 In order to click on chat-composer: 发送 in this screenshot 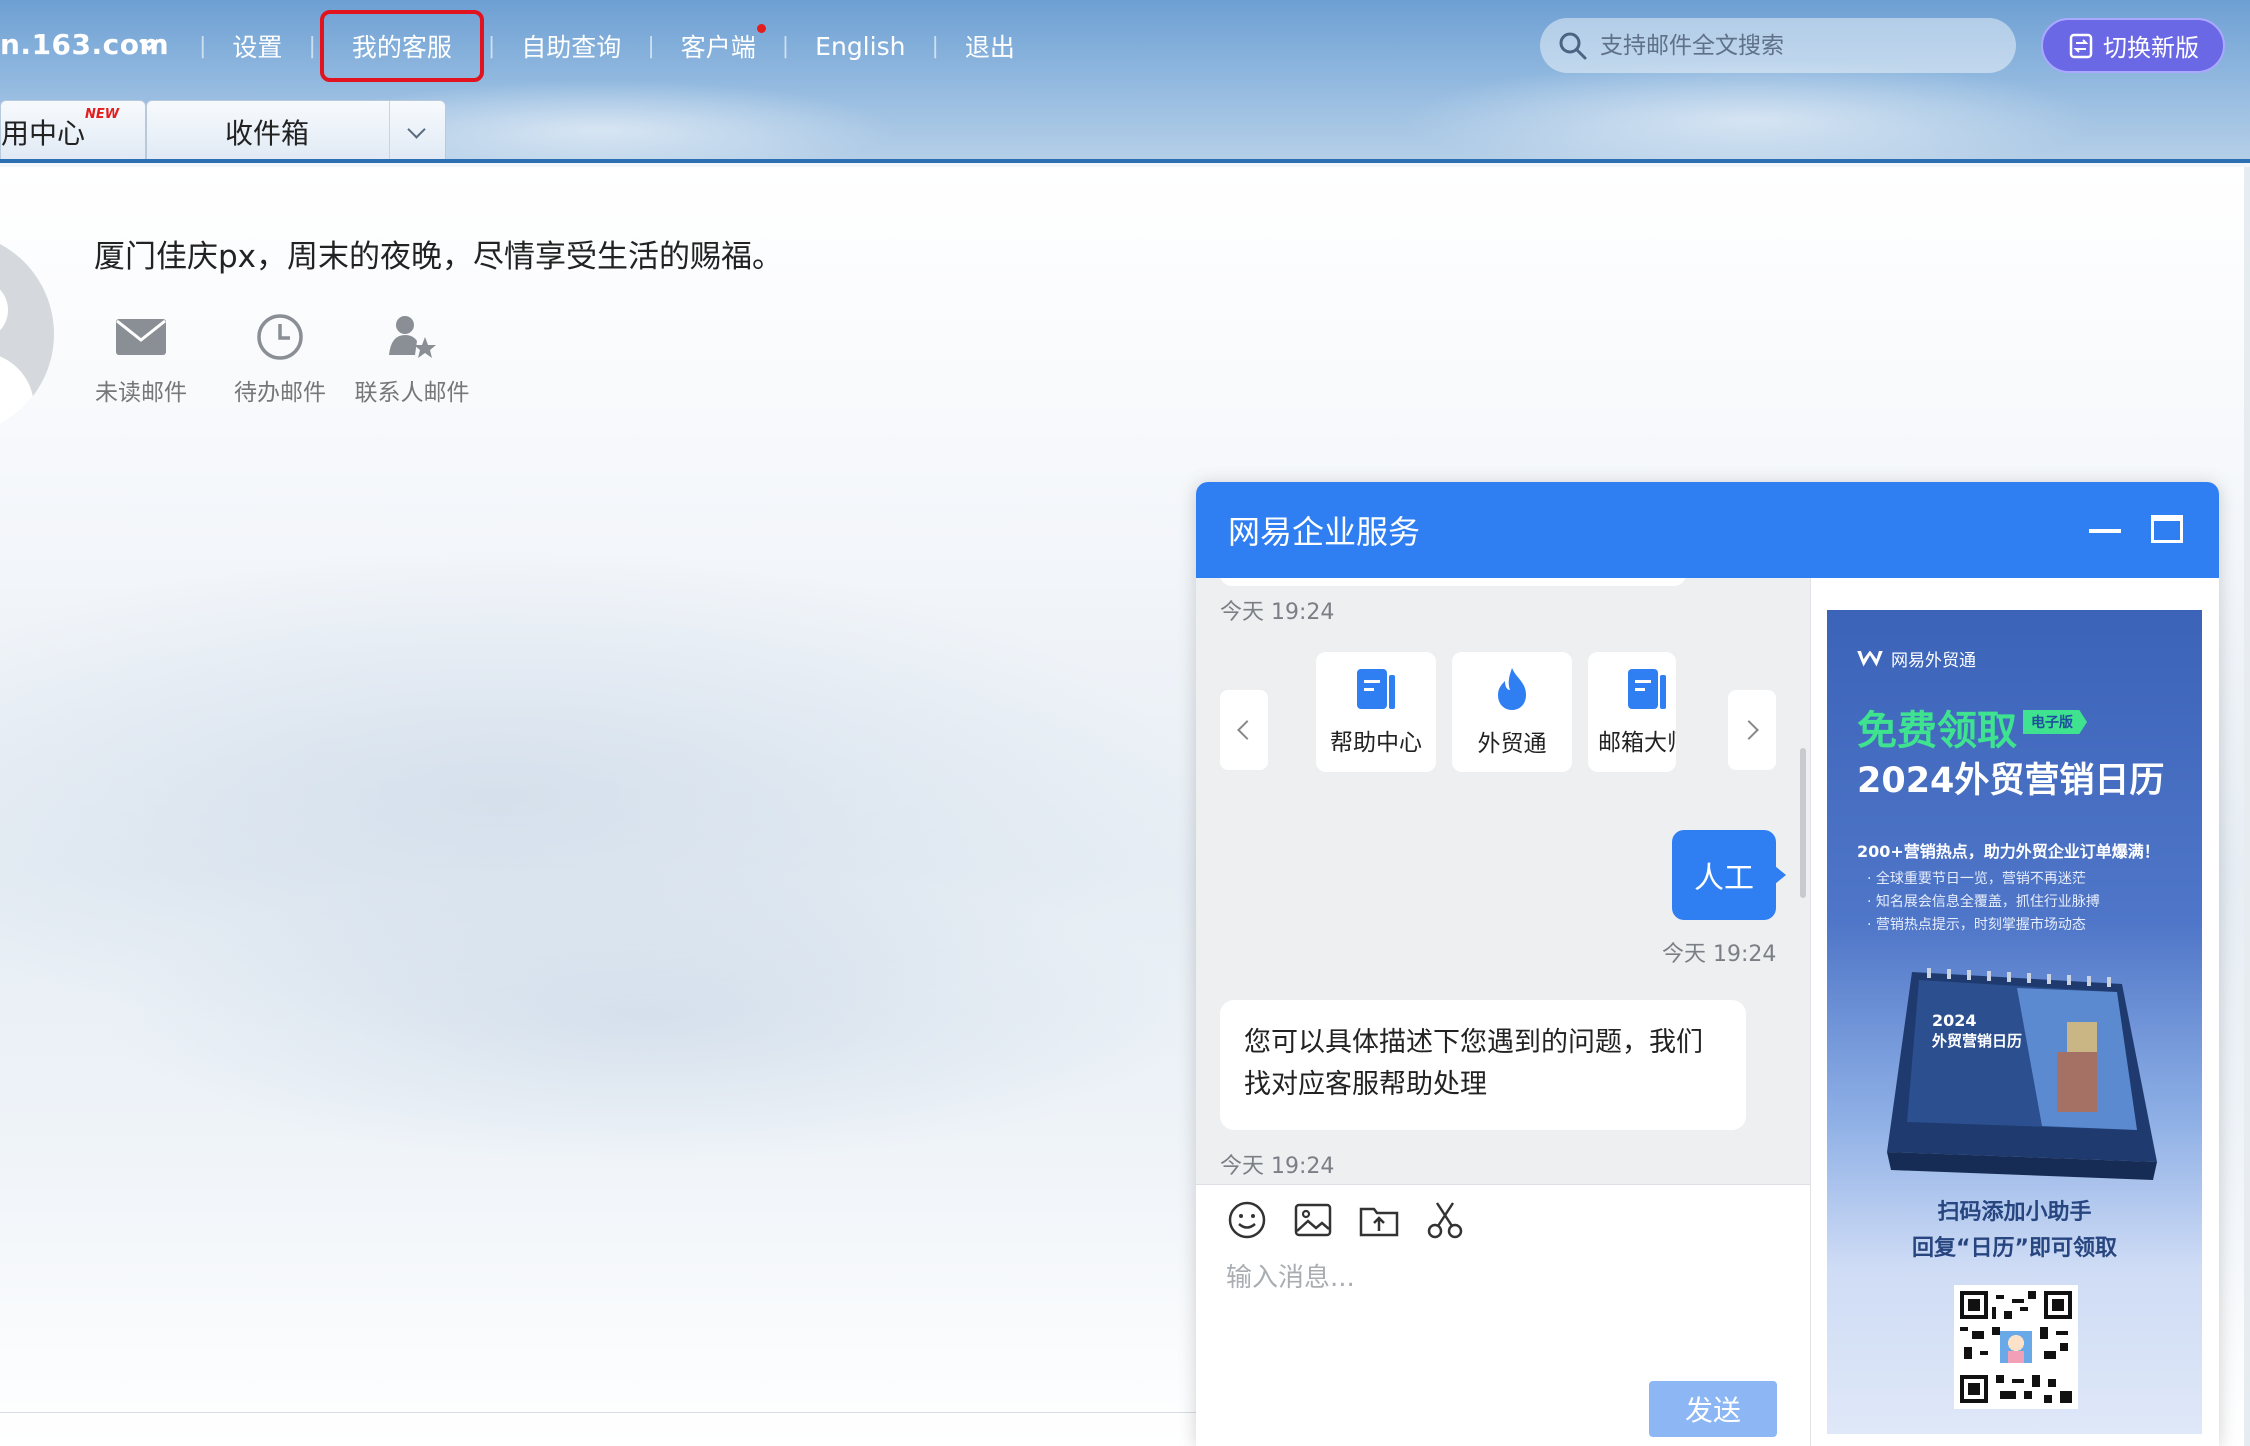, I will do `click(1503, 1315)`.